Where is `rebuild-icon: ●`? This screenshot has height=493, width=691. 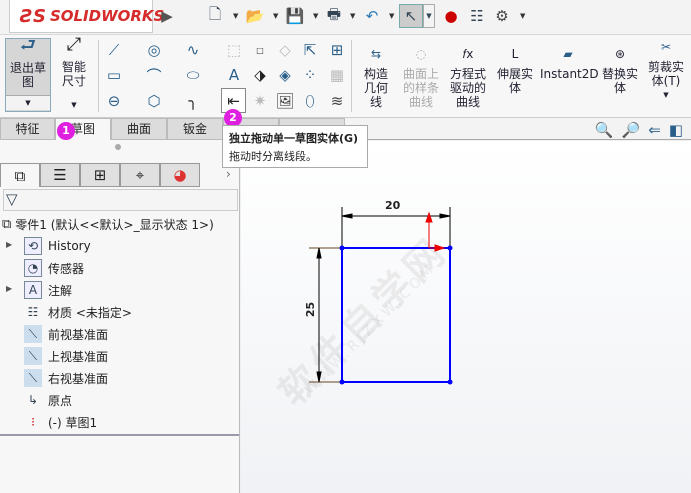
rebuild-icon: ● is located at coordinates (451, 16).